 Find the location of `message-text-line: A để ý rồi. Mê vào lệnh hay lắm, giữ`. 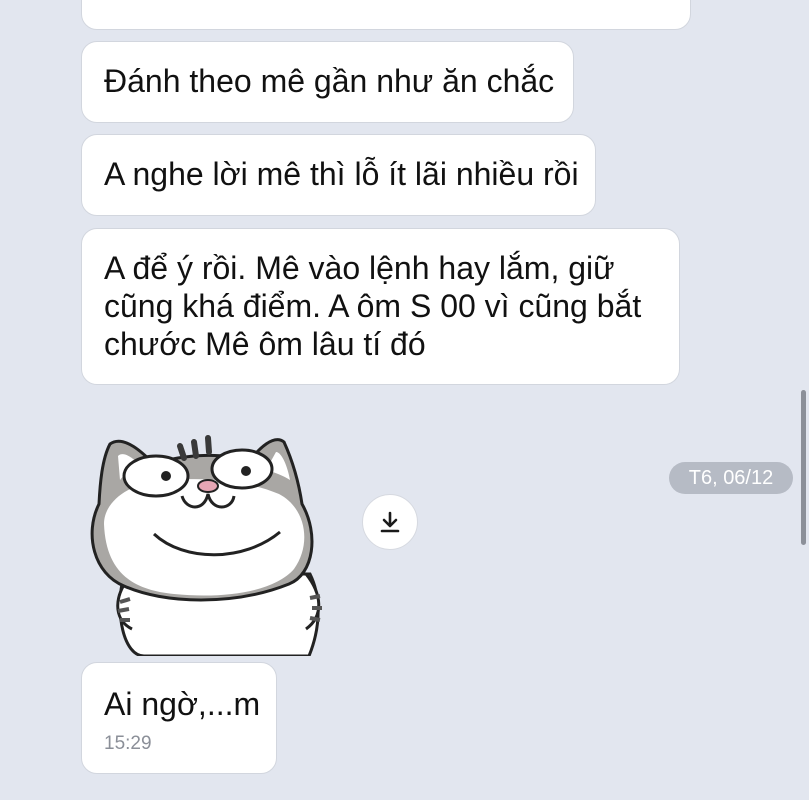

message-text-line: A để ý rồi. Mê vào lệnh hay lắm, giữ is located at coordinates (359, 268).